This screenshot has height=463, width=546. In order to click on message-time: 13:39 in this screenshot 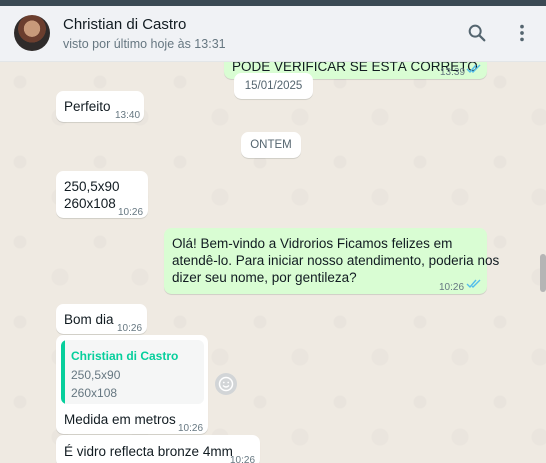, I will do `click(453, 72)`.